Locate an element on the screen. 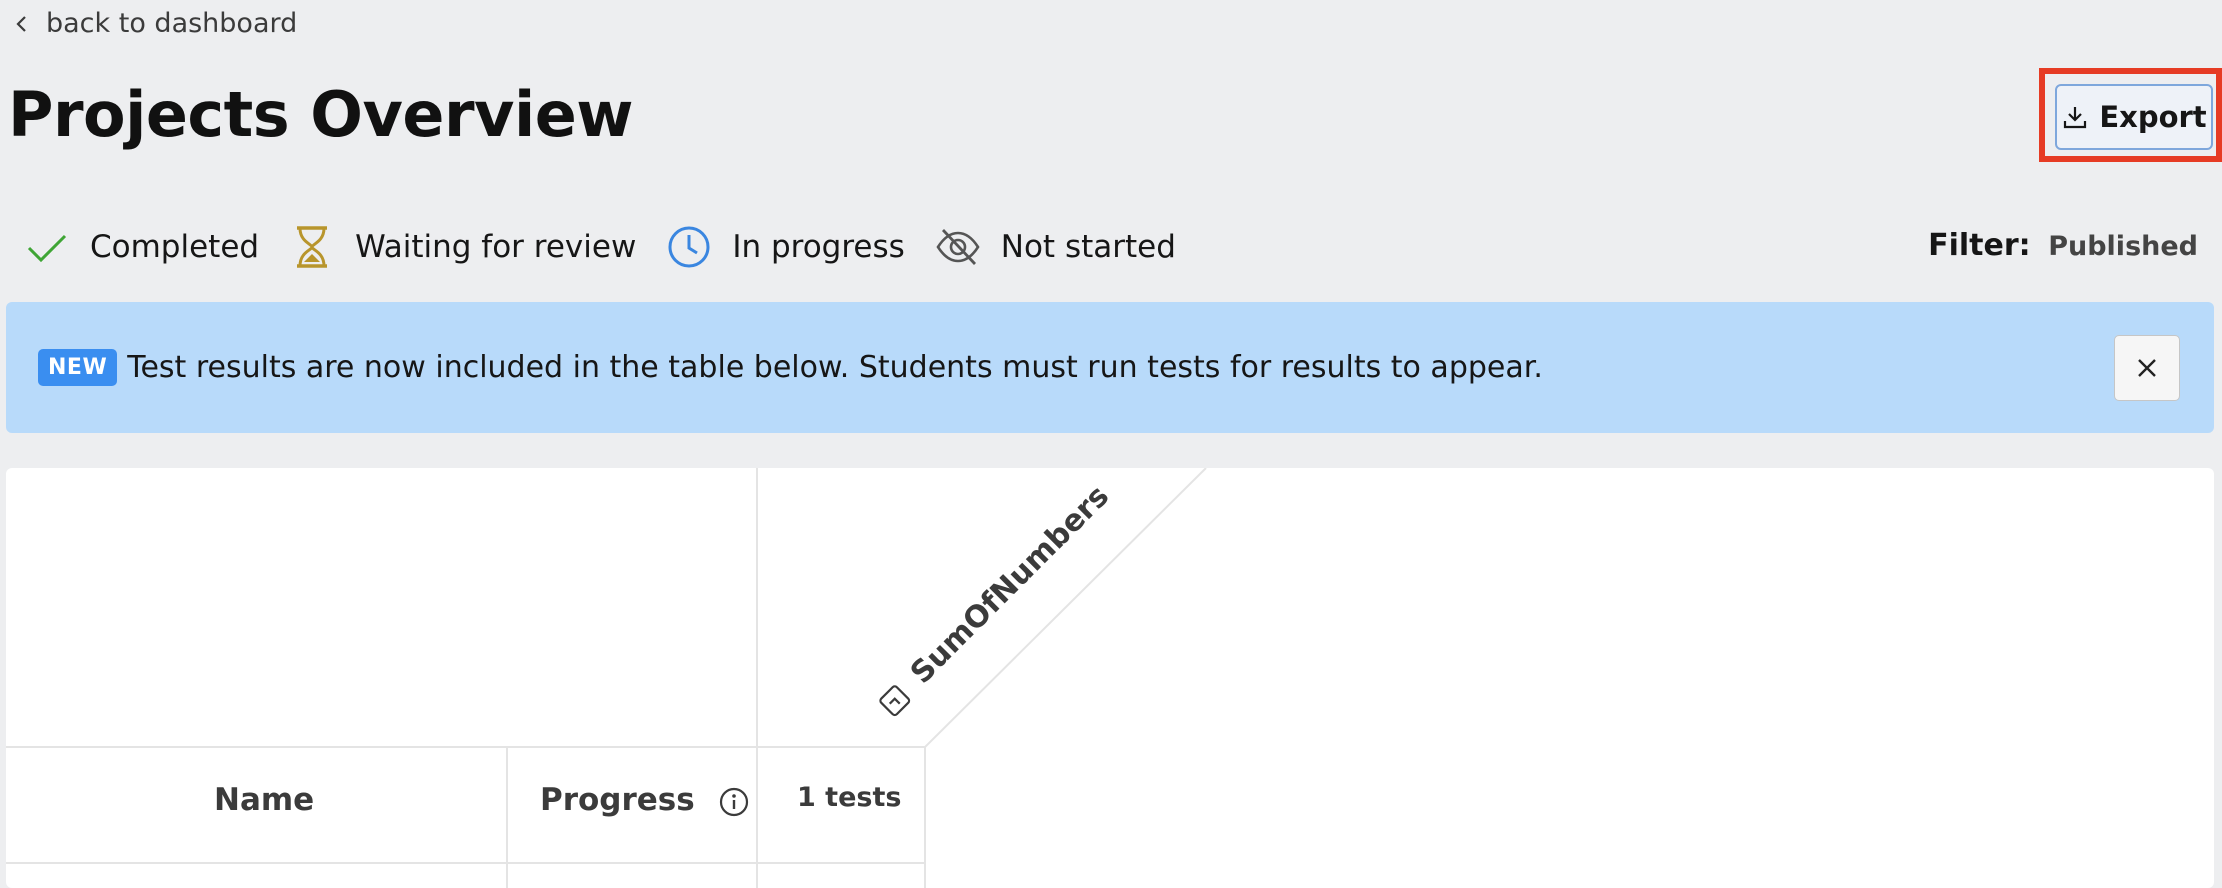 Image resolution: width=2222 pixels, height=888 pixels. progress-header-label: Progress is located at coordinates (617, 800).